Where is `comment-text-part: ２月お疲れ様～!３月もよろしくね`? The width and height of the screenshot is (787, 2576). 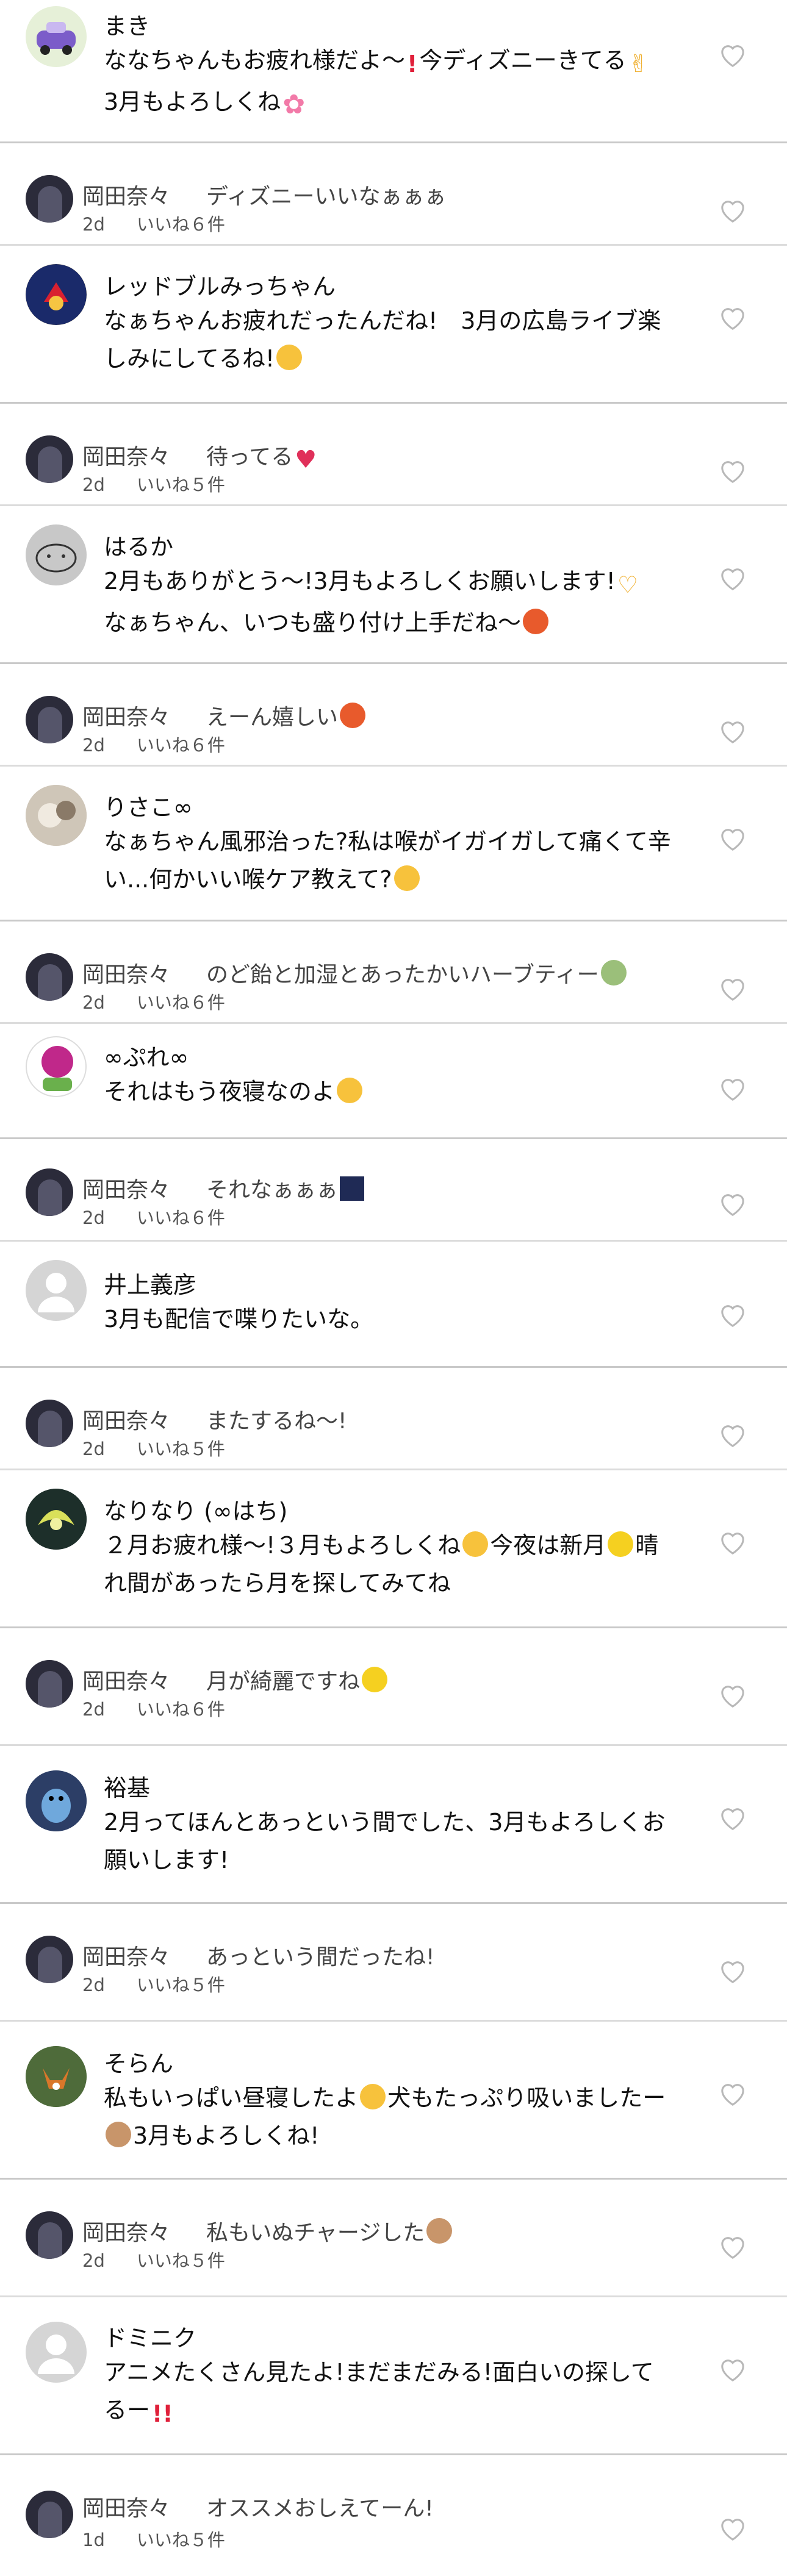
comment-text-part: ２月お疲れ様～!３月もよろしくね is located at coordinates (282, 1545).